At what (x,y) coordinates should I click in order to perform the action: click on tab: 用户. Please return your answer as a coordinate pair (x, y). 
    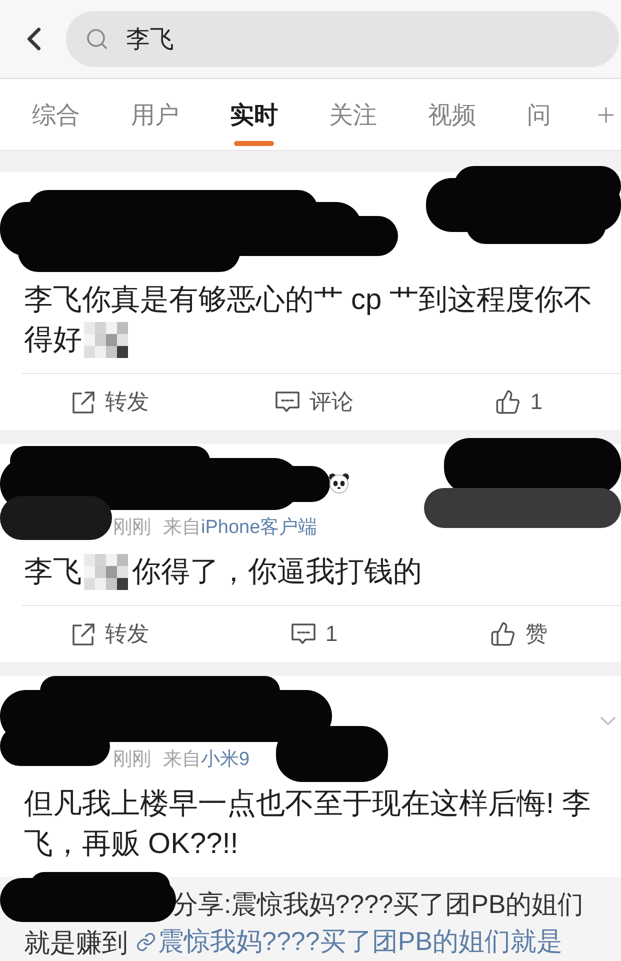
    Looking at the image, I should click on (155, 114).